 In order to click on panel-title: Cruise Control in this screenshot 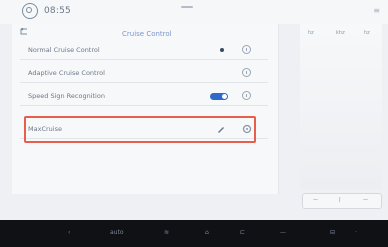, I will do `click(147, 34)`.